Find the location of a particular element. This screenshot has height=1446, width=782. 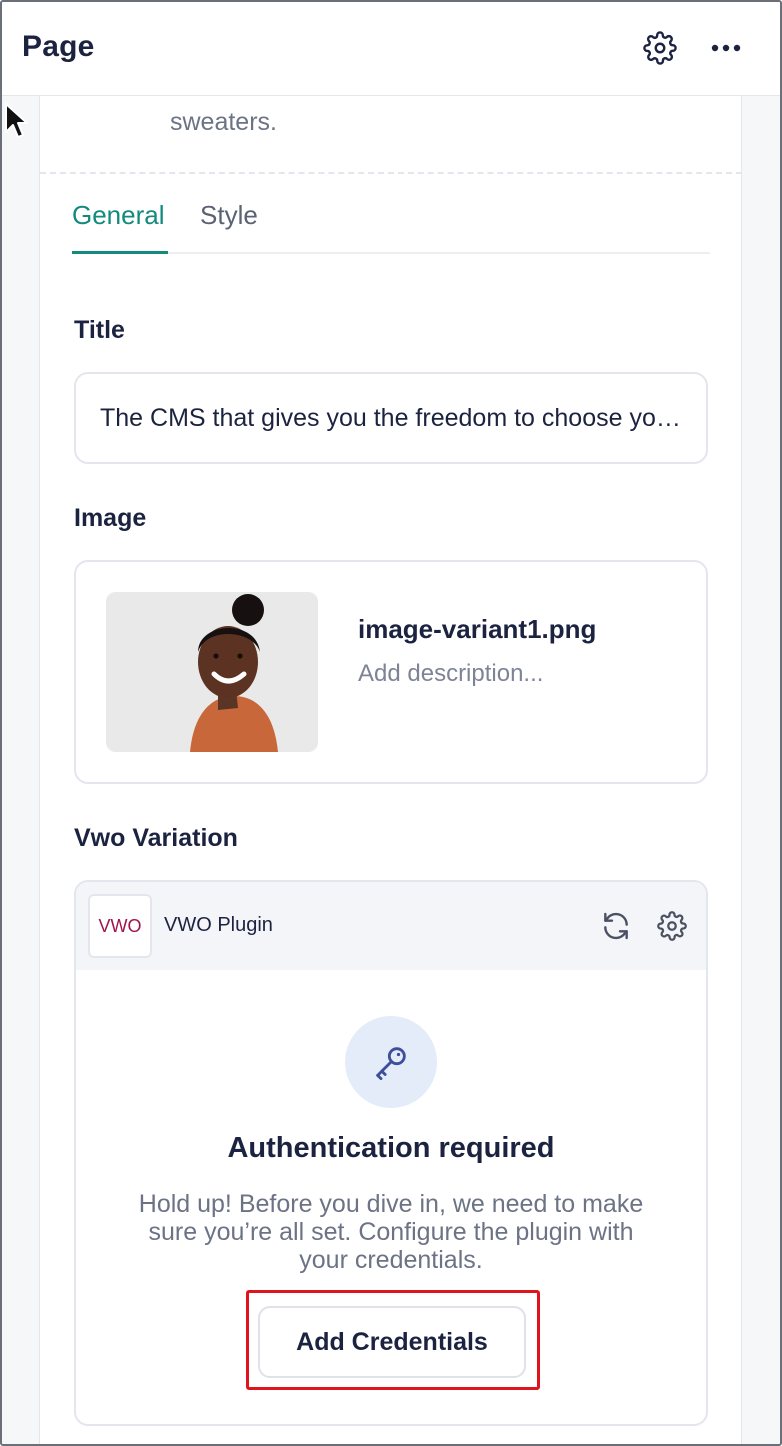

auth-required-title: Authentication required is located at coordinates (391, 1148).